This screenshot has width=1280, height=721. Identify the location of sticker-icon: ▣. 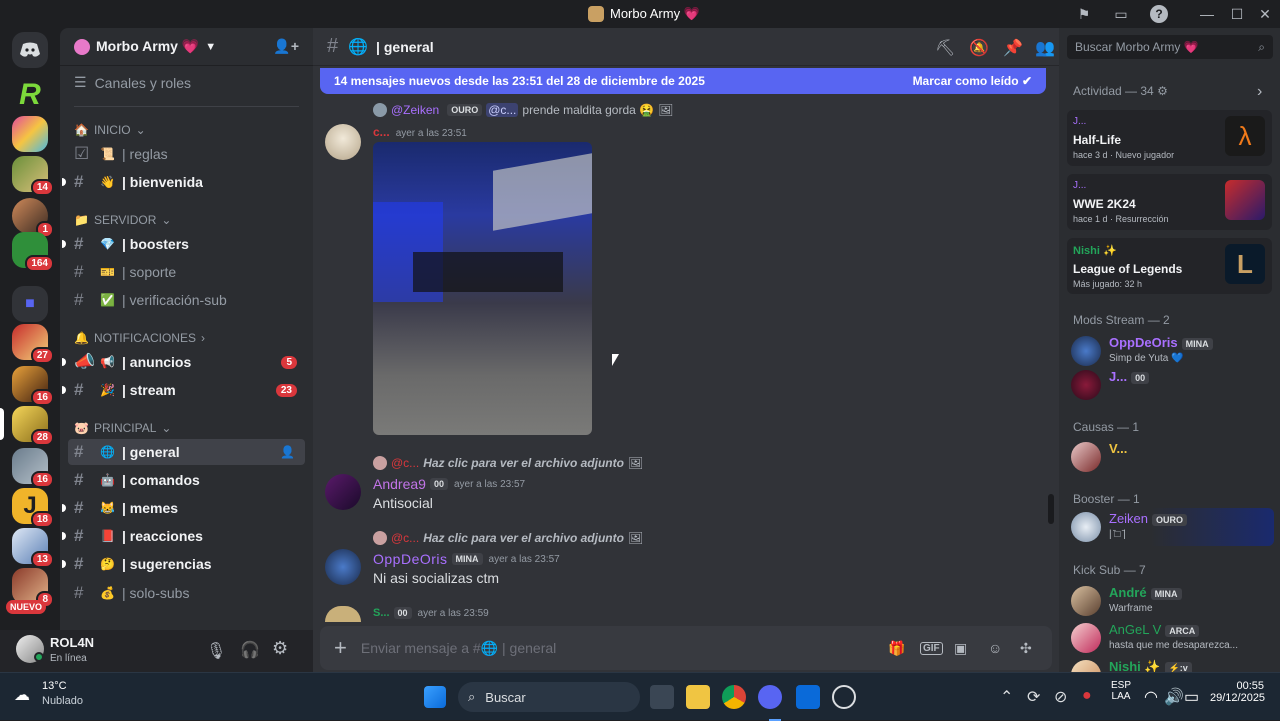
(960, 648).